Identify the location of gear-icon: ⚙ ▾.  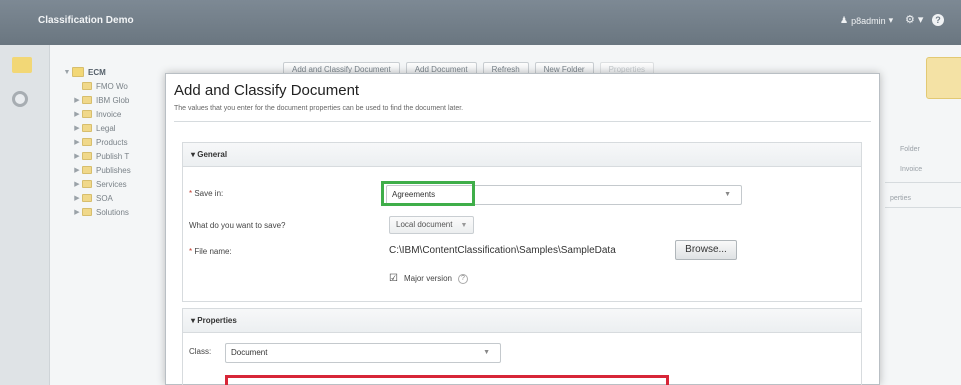
(914, 19).